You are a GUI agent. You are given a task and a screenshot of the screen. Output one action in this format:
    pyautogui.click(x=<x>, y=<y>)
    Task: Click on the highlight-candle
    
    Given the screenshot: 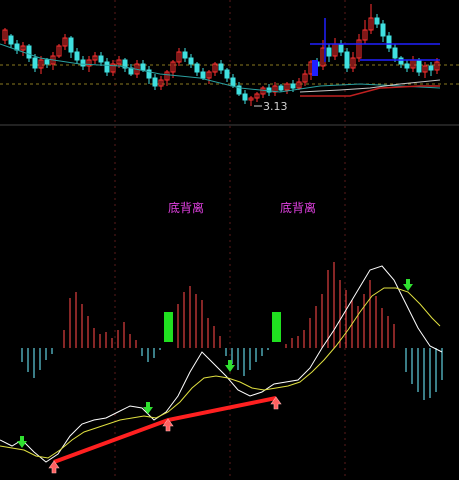 What is the action you would take?
    pyautogui.click(x=315, y=68)
    